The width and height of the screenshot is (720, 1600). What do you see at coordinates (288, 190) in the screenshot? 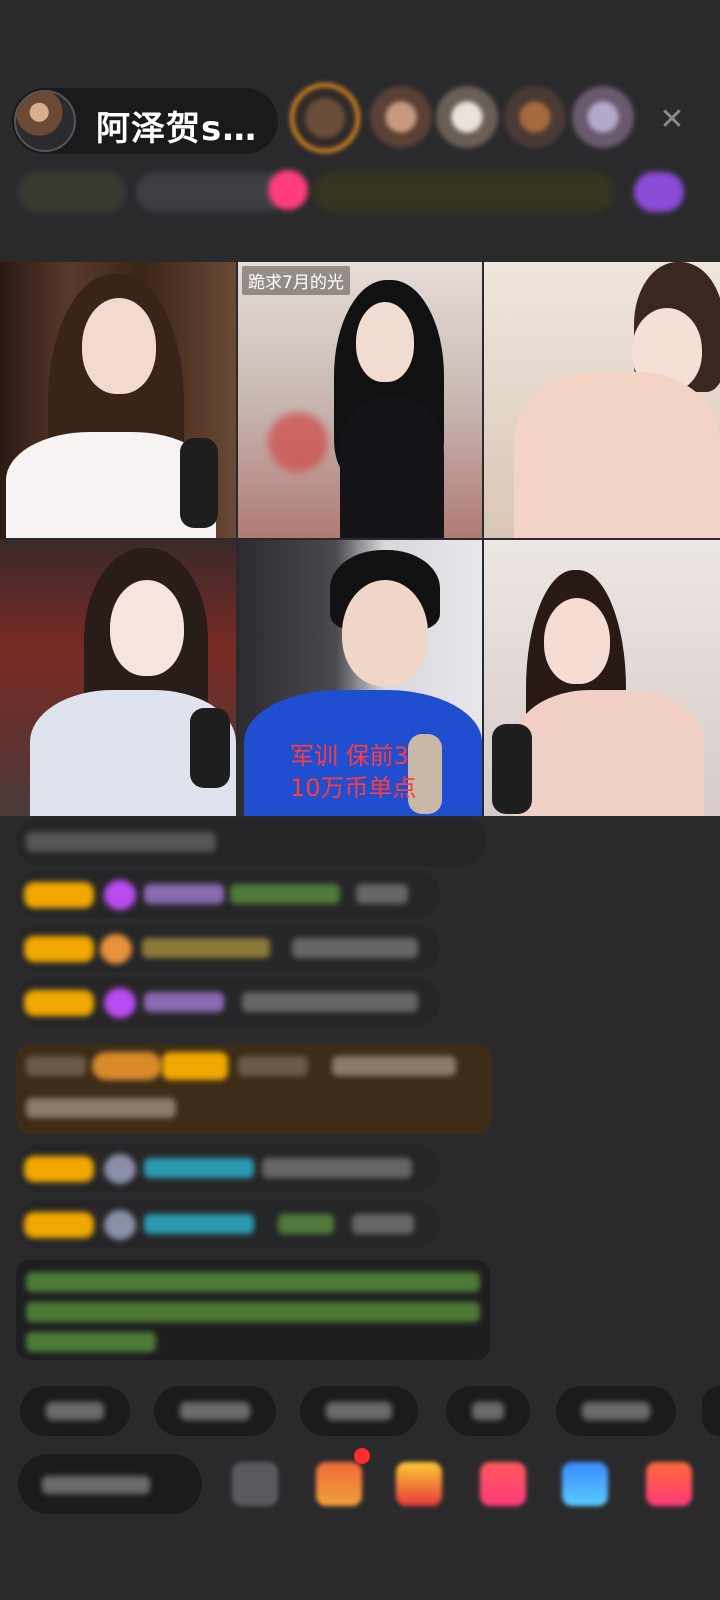
I see `gift-icon` at bounding box center [288, 190].